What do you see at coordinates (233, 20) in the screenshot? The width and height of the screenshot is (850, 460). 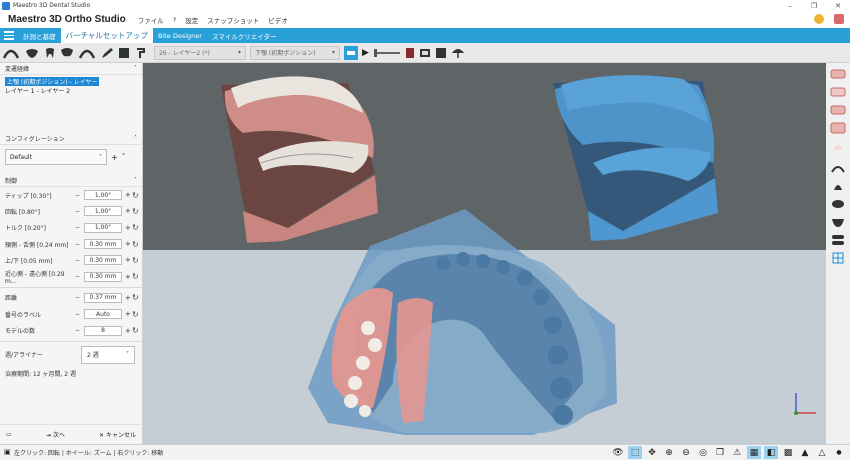 I see `menu-snapshot: スナップショット` at bounding box center [233, 20].